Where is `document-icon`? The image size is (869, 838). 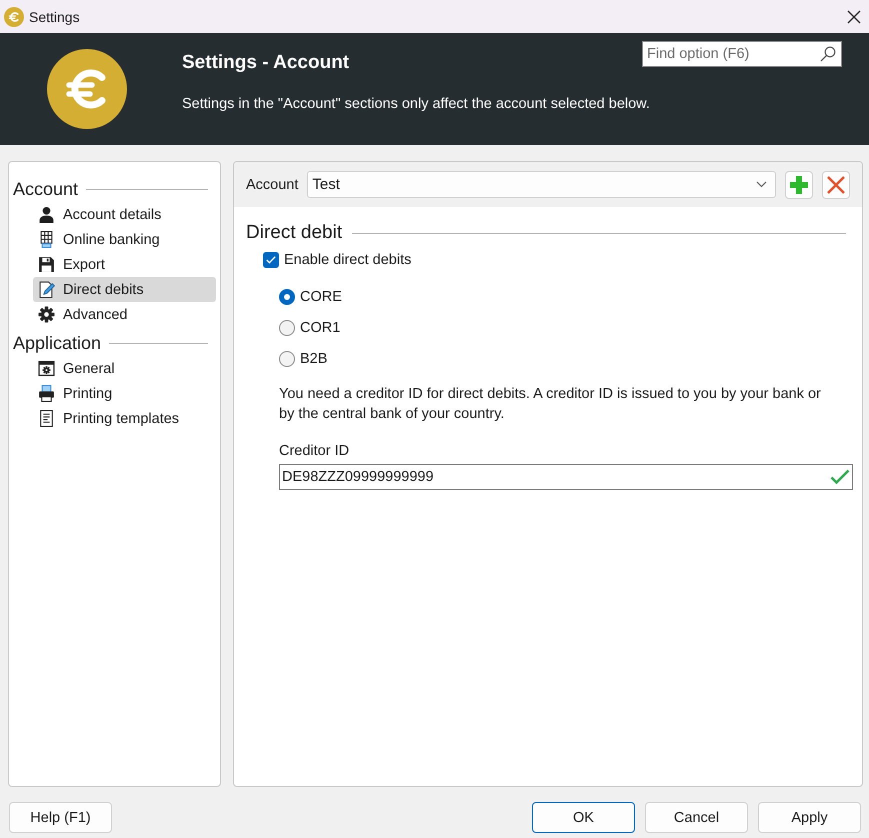 document-icon is located at coordinates (46, 418).